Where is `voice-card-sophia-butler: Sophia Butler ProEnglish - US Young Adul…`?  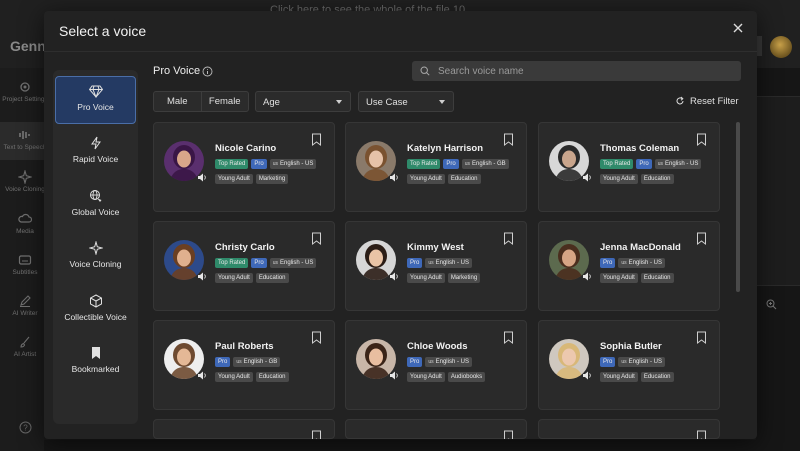
voice-card-sophia-butler: Sophia Butler ProEnglish - US Young Adul… is located at coordinates (629, 365).